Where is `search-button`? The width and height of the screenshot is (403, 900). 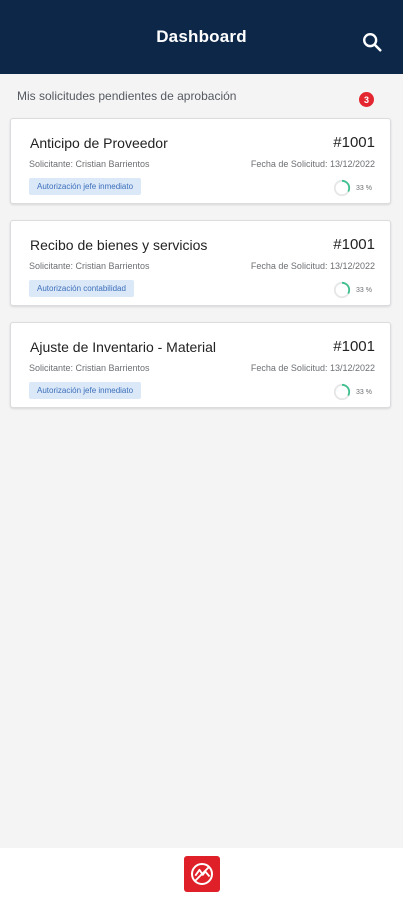 search-button is located at coordinates (372, 42).